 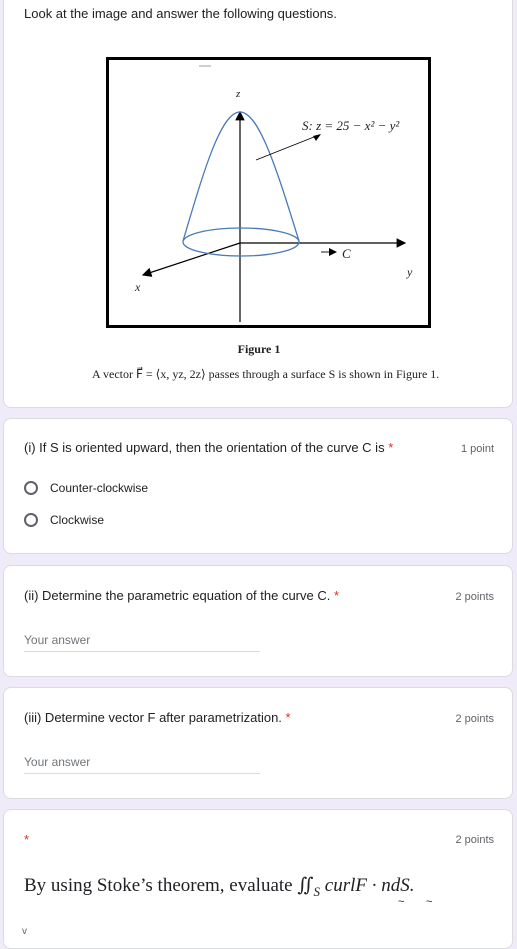 What do you see at coordinates (305, 885) in the screenshot?
I see `surface-integral-symbol: ∬` at bounding box center [305, 885].